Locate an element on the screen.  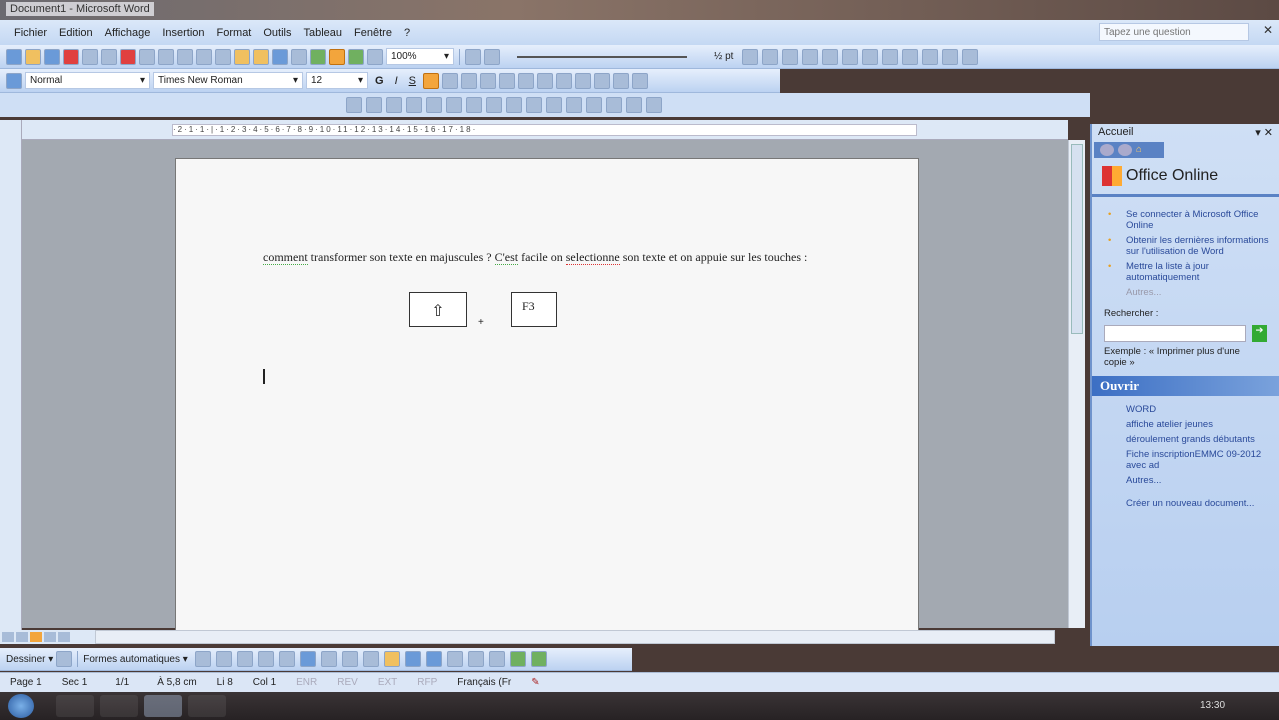
menu-help: ? is located at coordinates (407, 33).